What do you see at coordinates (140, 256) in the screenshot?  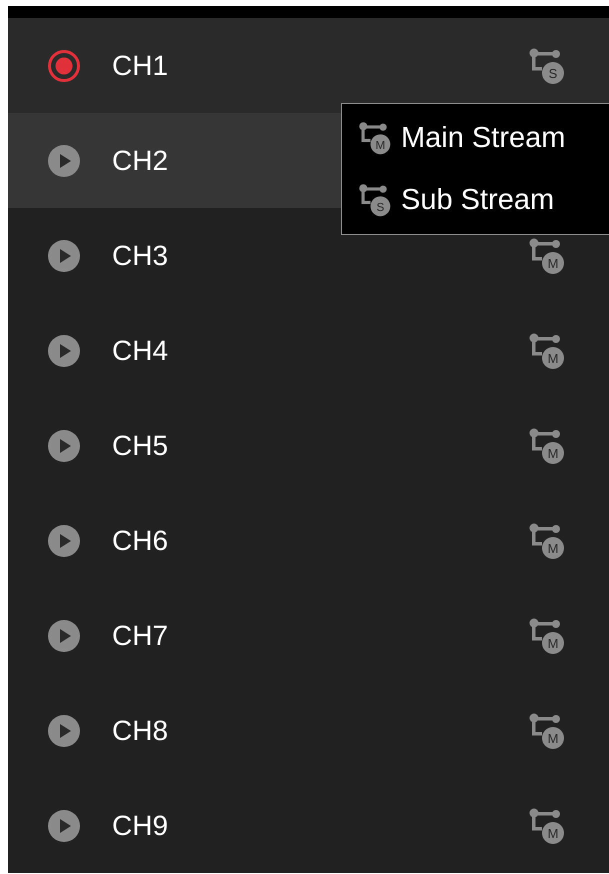 I see `channel-name: CH3` at bounding box center [140, 256].